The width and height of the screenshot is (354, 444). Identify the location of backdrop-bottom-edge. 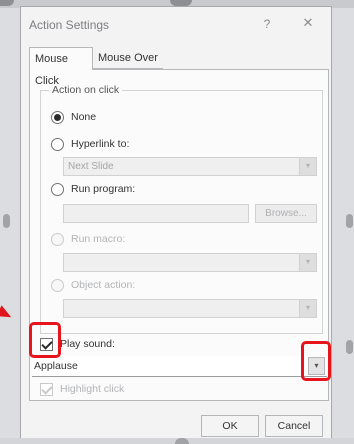
(177, 441).